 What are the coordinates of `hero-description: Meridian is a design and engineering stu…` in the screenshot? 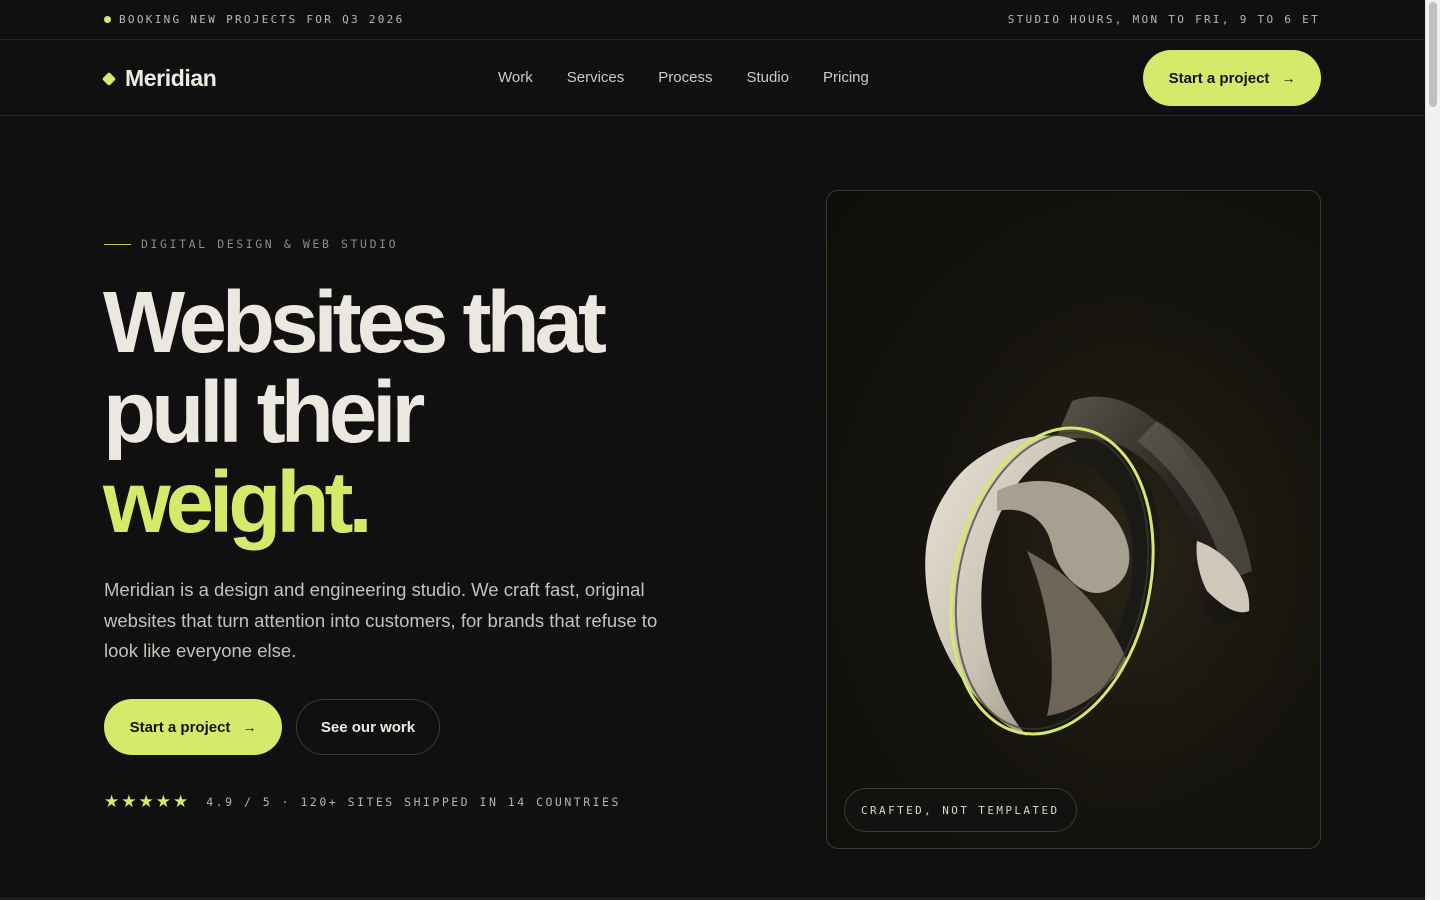 It's located at (381, 620).